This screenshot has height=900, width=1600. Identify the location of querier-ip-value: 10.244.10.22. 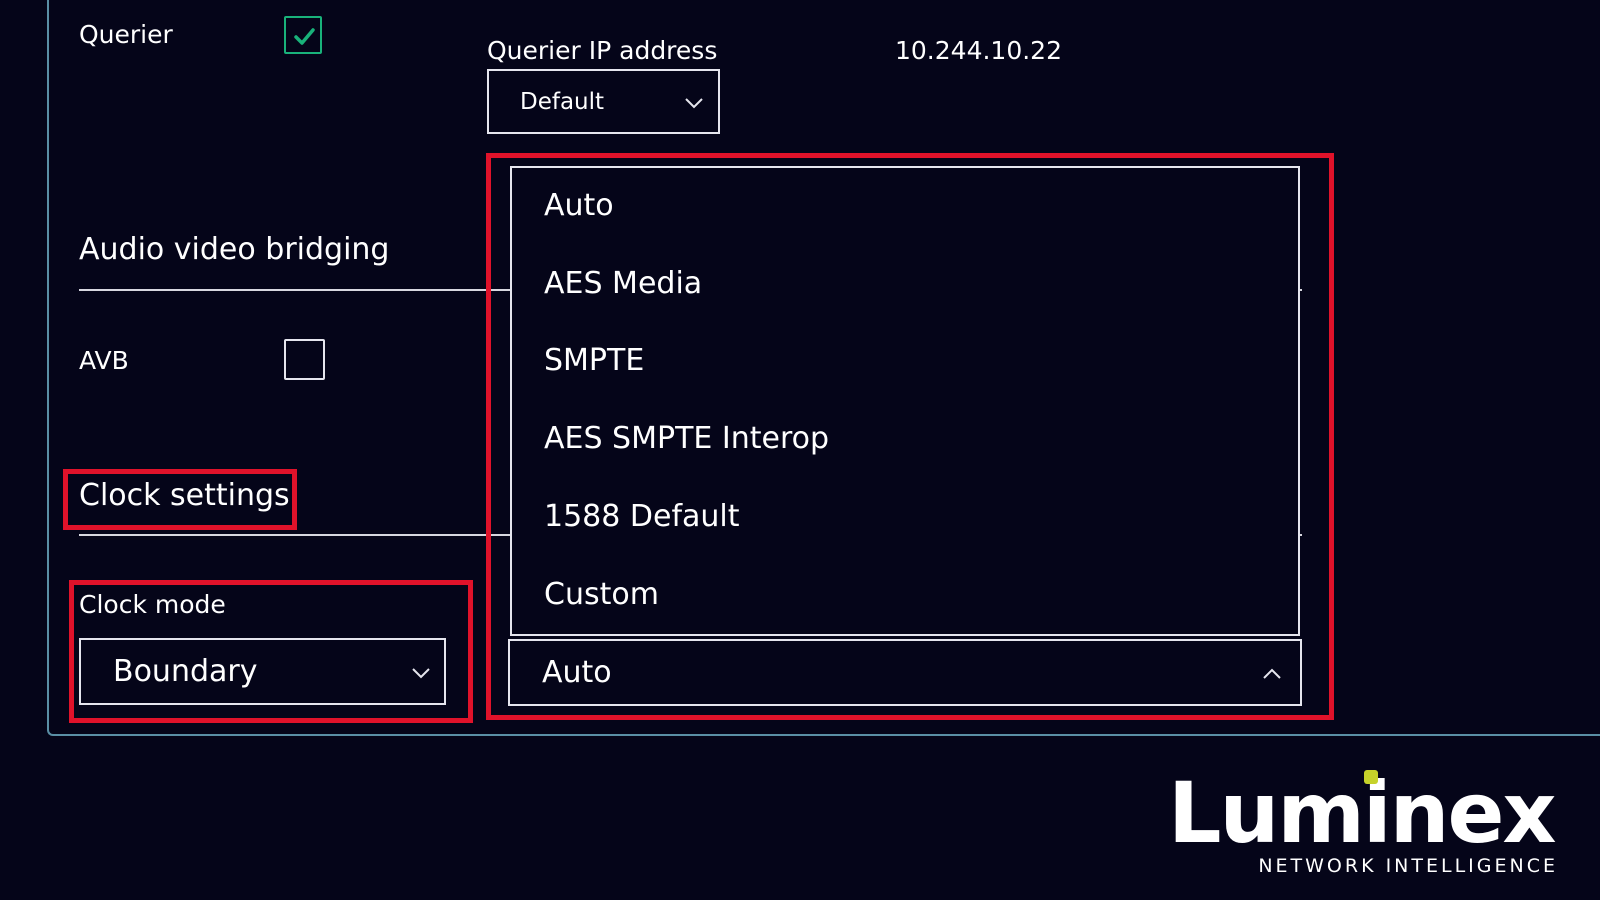
(978, 50).